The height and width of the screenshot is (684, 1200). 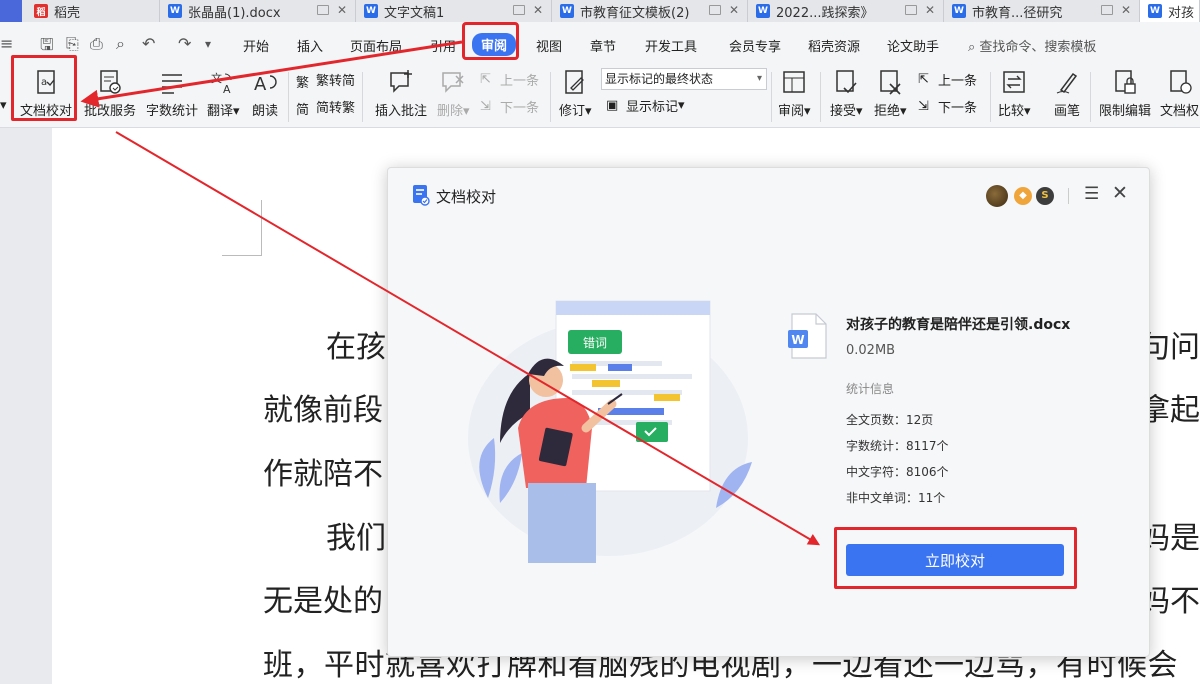 I want to click on tab-daoke: 稻 稻壳, so click(x=80, y=11).